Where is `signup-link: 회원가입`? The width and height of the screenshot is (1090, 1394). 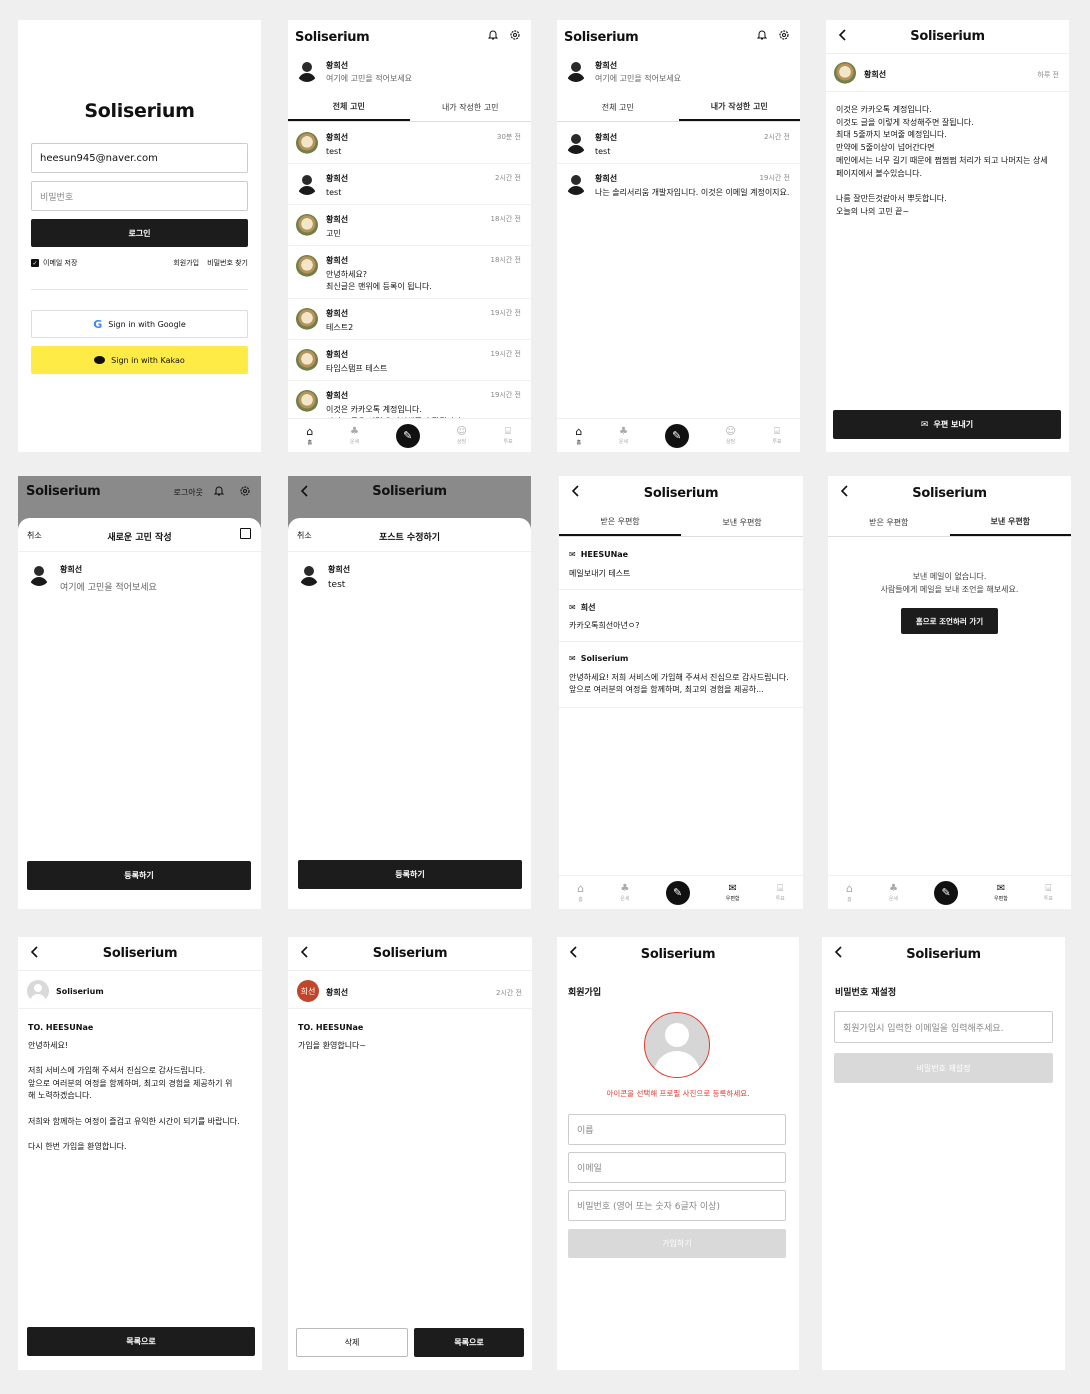 signup-link: 회원가입 is located at coordinates (186, 263).